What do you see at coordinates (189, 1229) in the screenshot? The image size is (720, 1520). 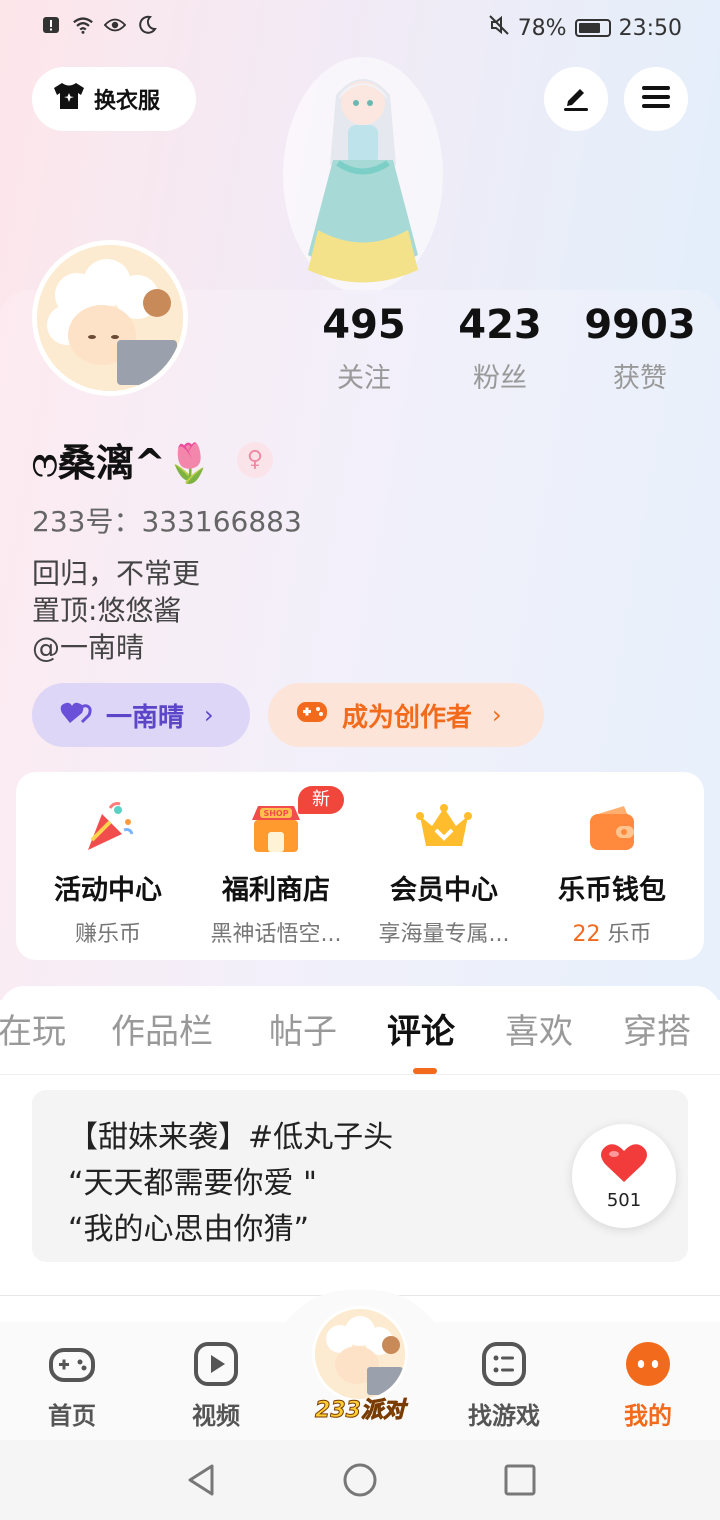 I see `comment-line: “我的心思由你猜”` at bounding box center [189, 1229].